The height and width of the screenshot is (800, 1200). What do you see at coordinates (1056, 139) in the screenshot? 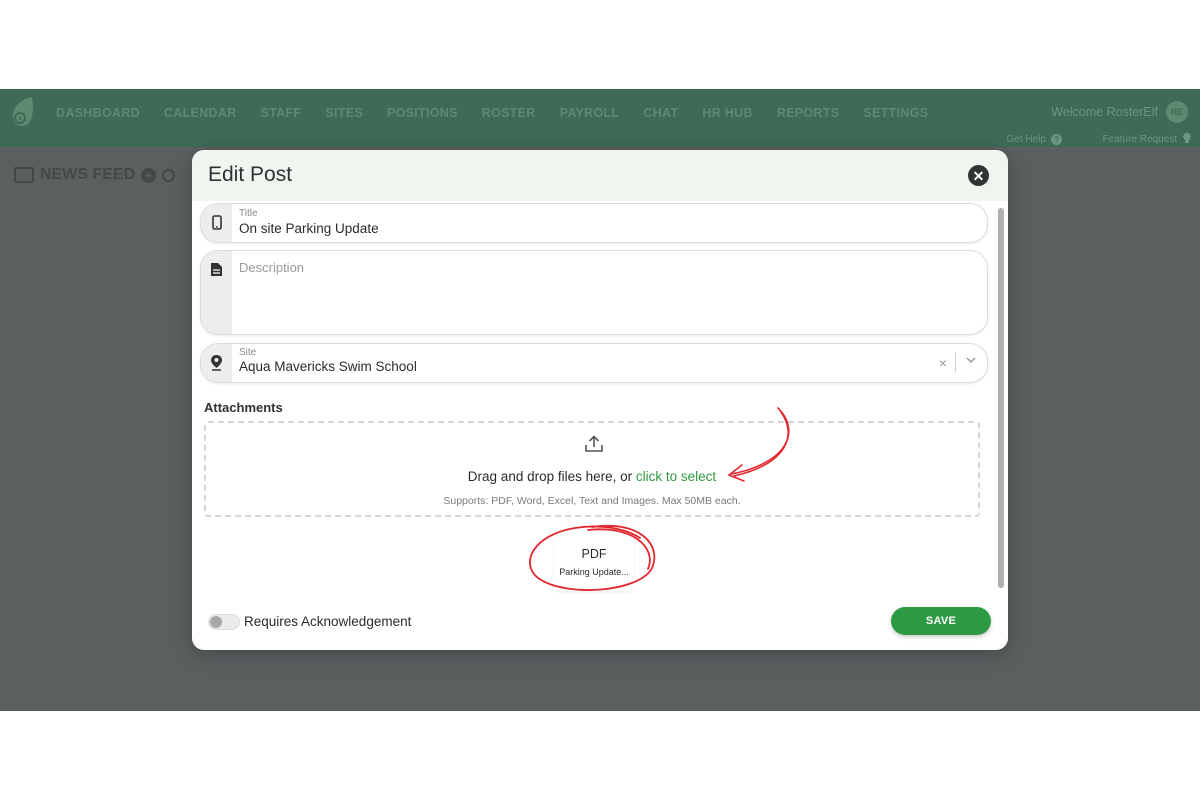
I see `question-icon: ?` at bounding box center [1056, 139].